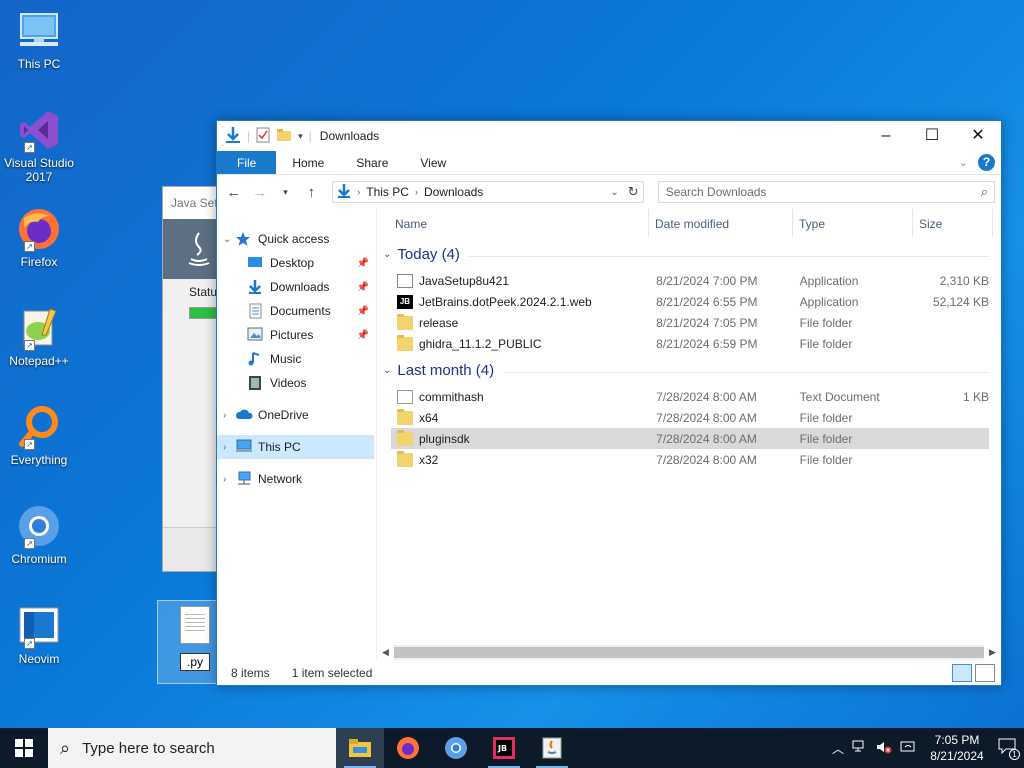 The width and height of the screenshot is (1024, 768). I want to click on column-name: Name, so click(513, 223).